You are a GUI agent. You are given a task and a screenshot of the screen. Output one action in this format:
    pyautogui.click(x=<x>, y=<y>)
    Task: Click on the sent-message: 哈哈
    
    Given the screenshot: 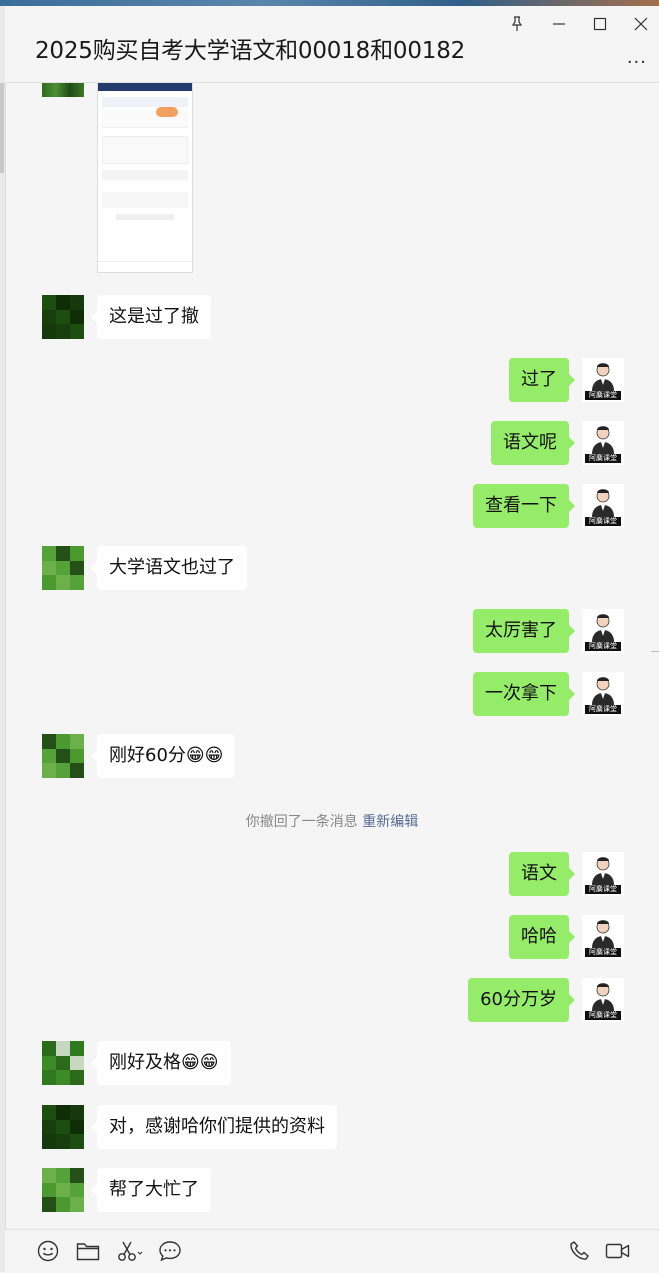 What is the action you would take?
    pyautogui.click(x=542, y=937)
    